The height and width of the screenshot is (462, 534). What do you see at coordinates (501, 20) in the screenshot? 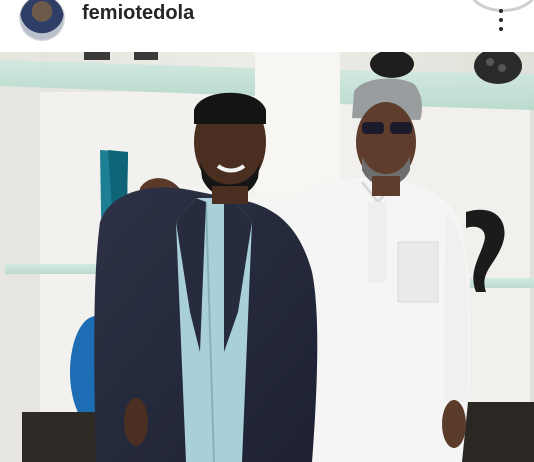
I see `more-options-icon` at bounding box center [501, 20].